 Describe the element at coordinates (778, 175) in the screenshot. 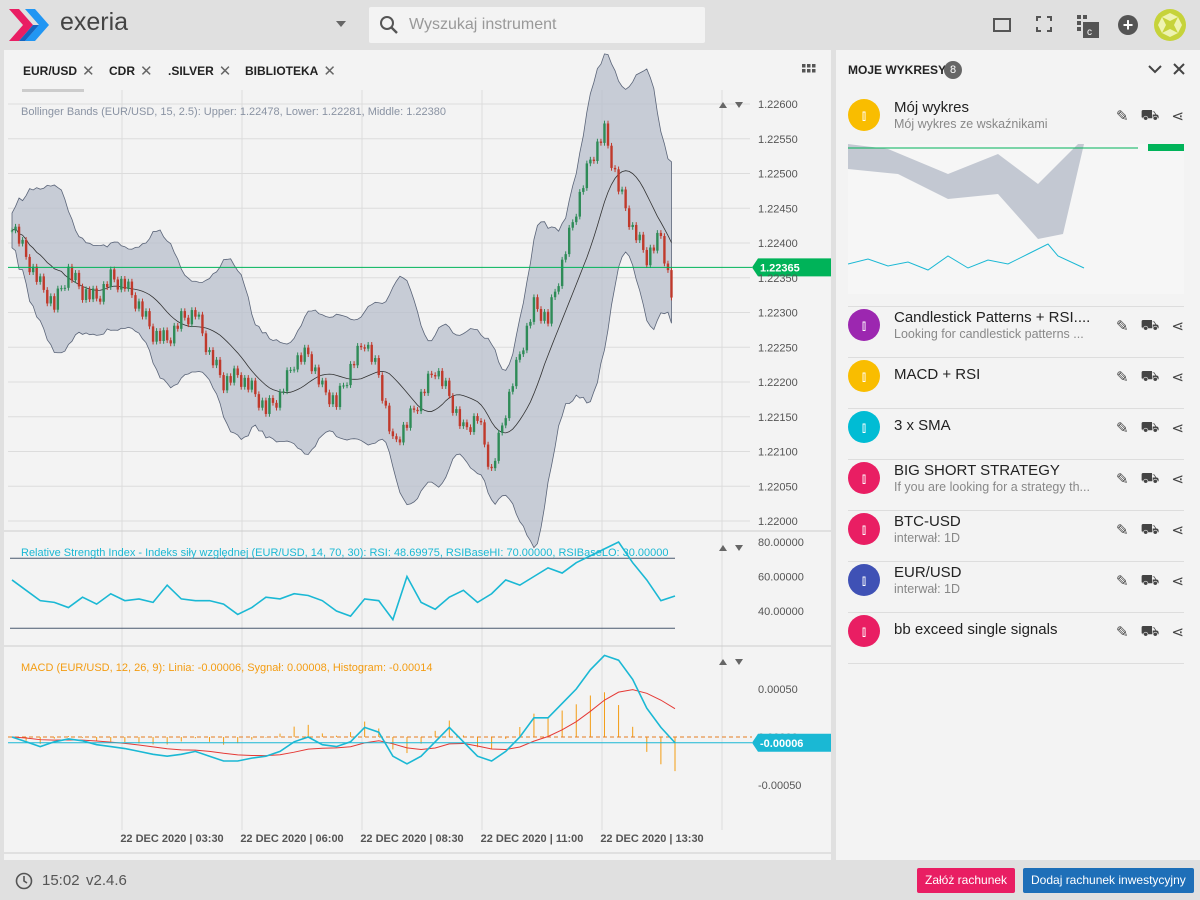

I see `price-tick-label: 1.22500` at that location.